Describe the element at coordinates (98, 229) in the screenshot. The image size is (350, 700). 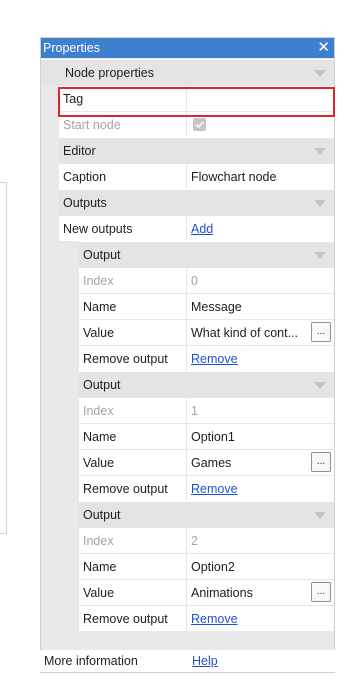
I see `prop-label: New outputs` at that location.